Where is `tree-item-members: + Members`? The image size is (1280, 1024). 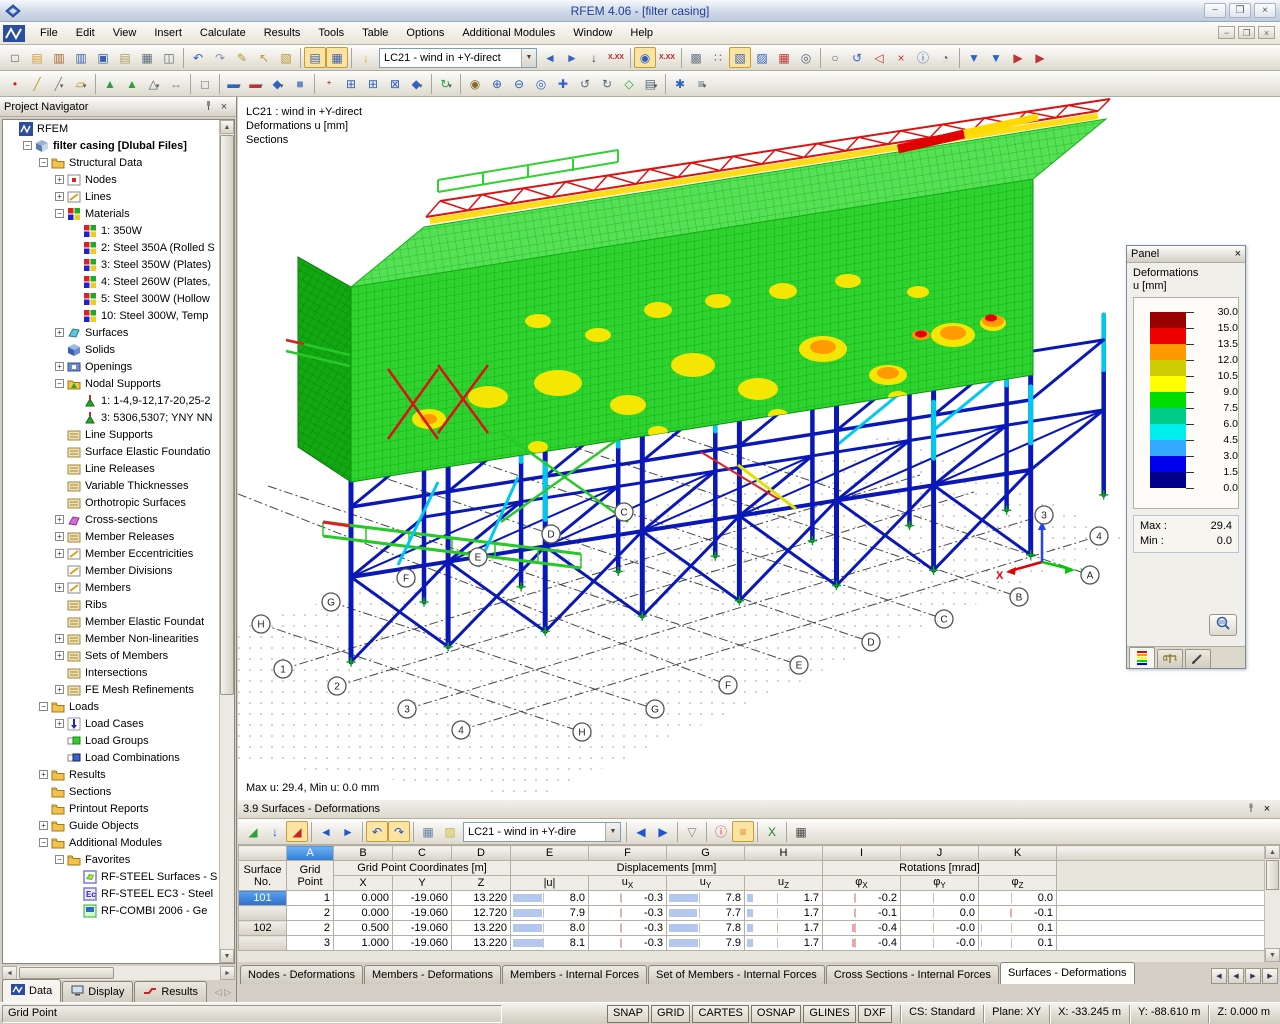
tree-item-members: + Members is located at coordinates (118, 587).